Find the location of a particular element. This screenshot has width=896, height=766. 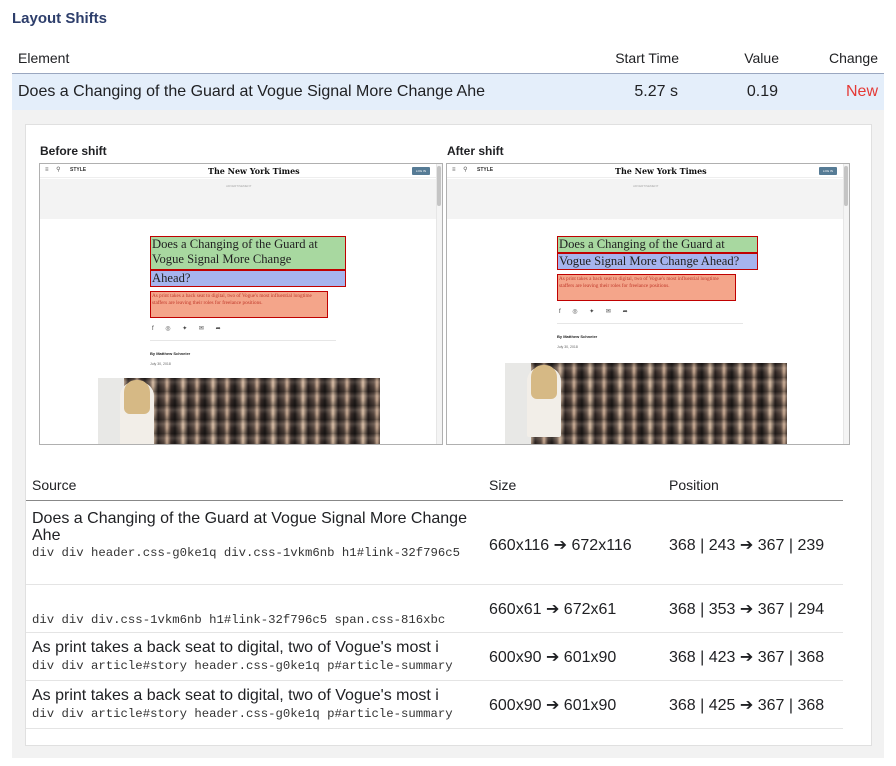

source-position: 368 | 243 ➔ 367 | 239 is located at coordinates (747, 545).